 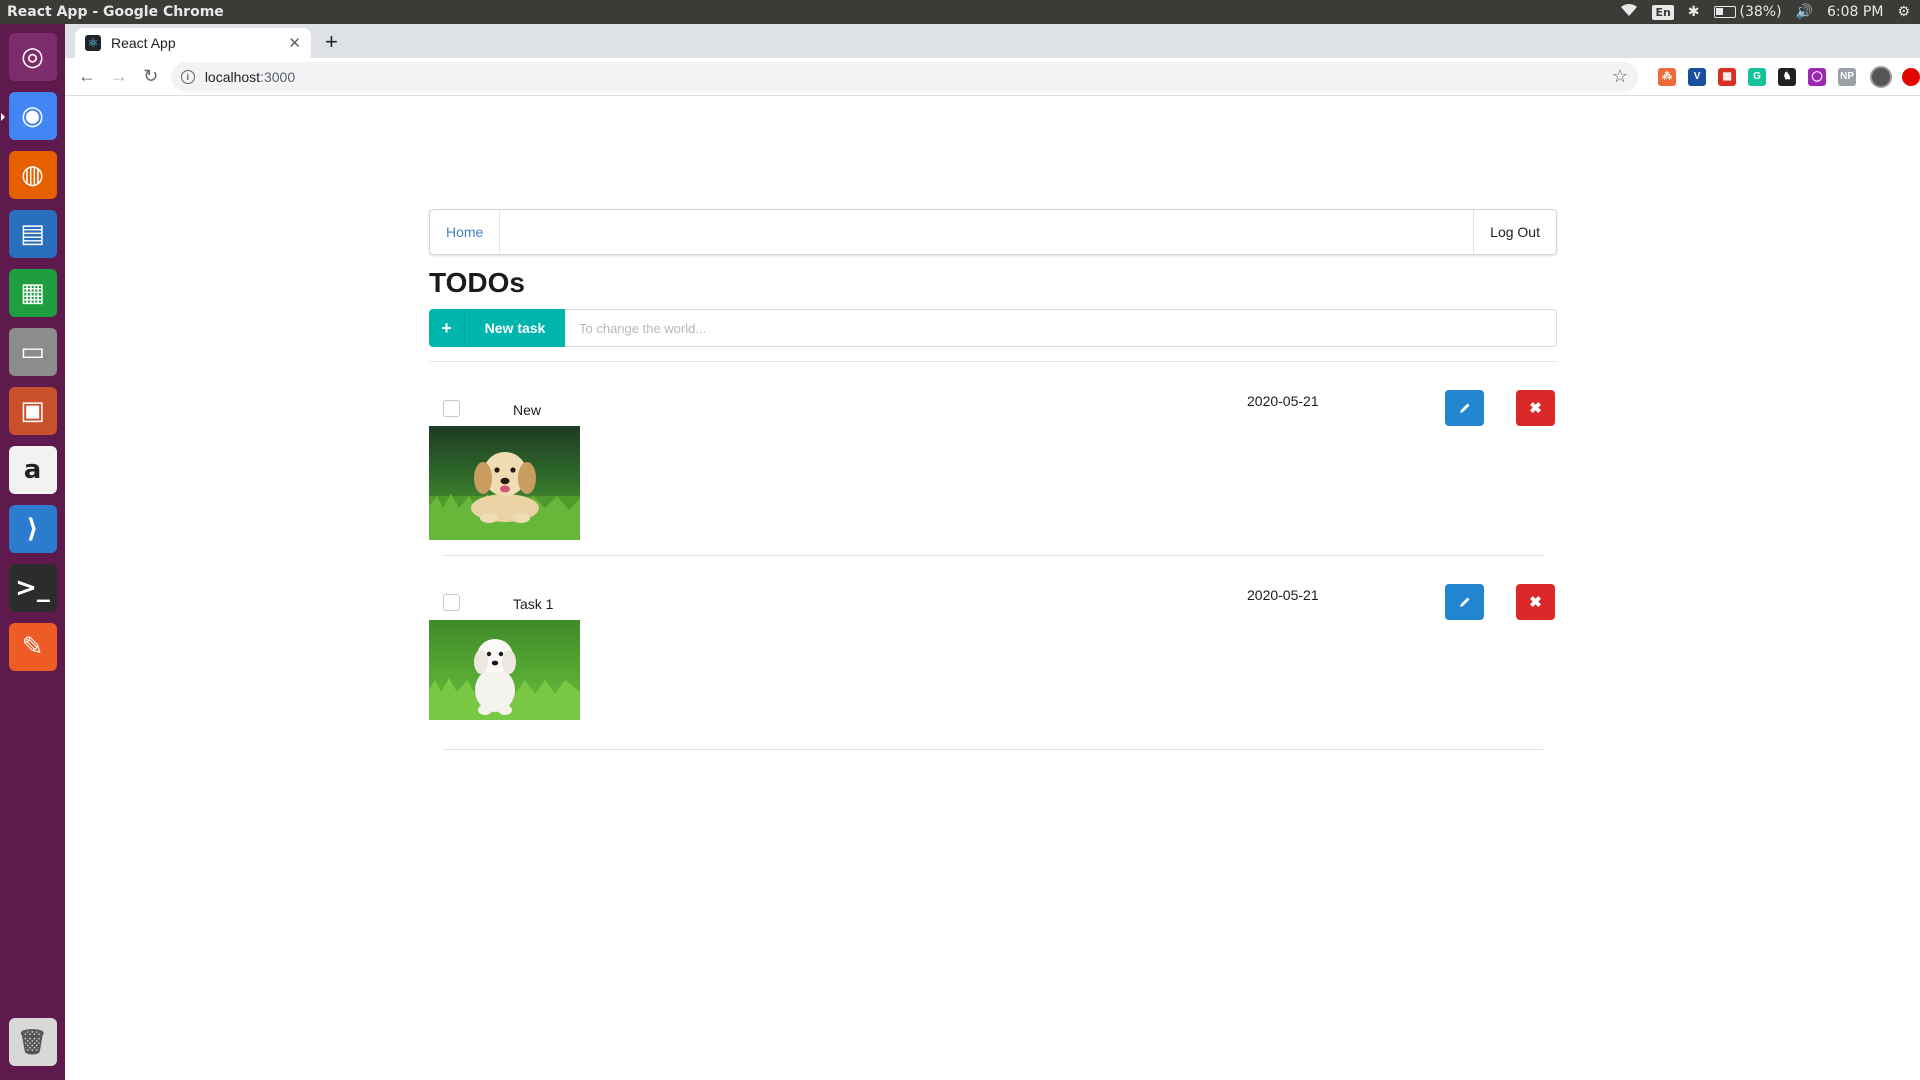 What do you see at coordinates (904, 76) in the screenshot?
I see `address-bar: i localhost:3000 ☆` at bounding box center [904, 76].